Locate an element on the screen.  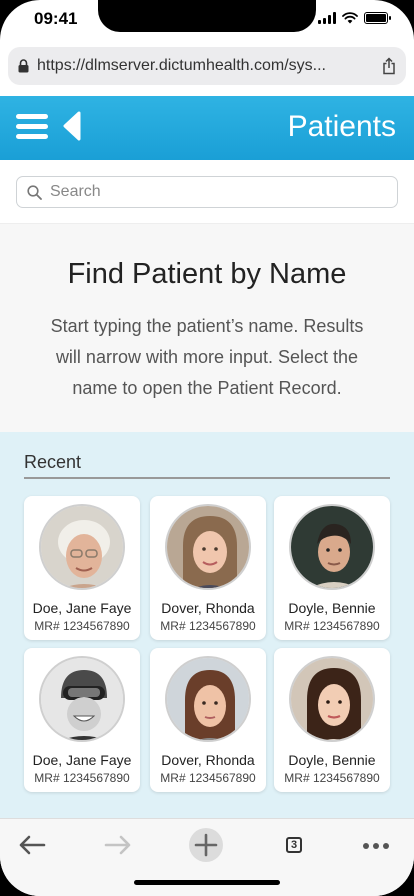
search-section is located at coordinates (207, 192).